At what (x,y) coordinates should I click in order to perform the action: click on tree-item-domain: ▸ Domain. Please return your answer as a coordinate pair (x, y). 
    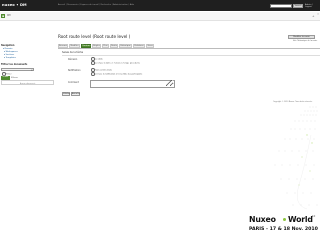
    Looking at the image, I should click on (7, 49).